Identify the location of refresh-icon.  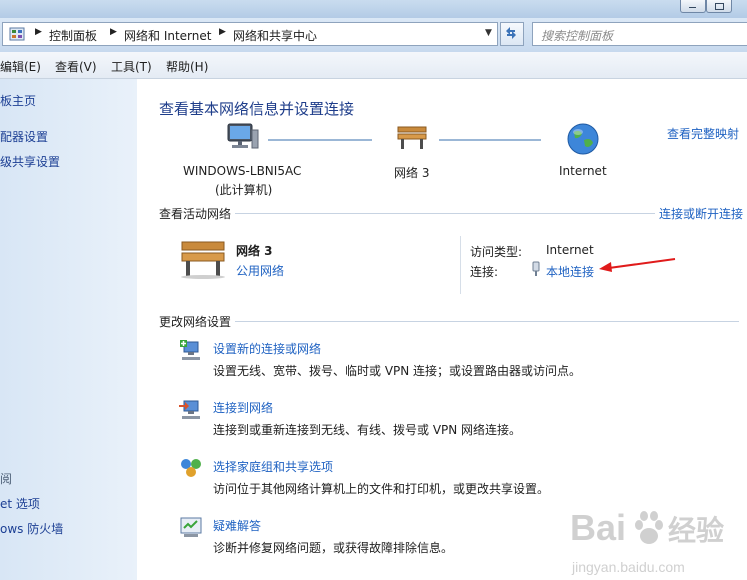
(511, 33).